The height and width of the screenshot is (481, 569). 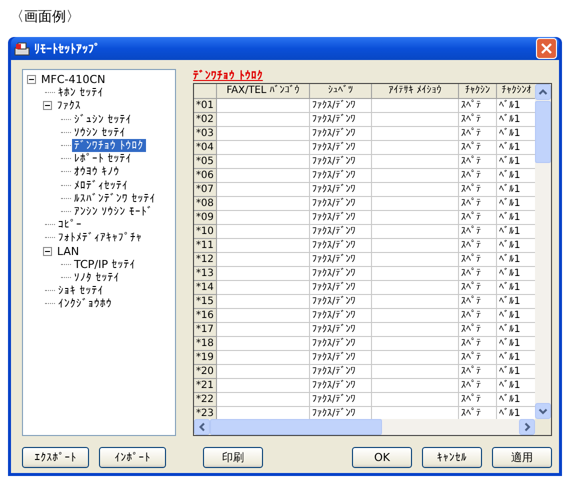 I want to click on panel-title: ﾃﾞﾝﾜﾁｮｳ ﾄｳﾛｸ, so click(x=228, y=76).